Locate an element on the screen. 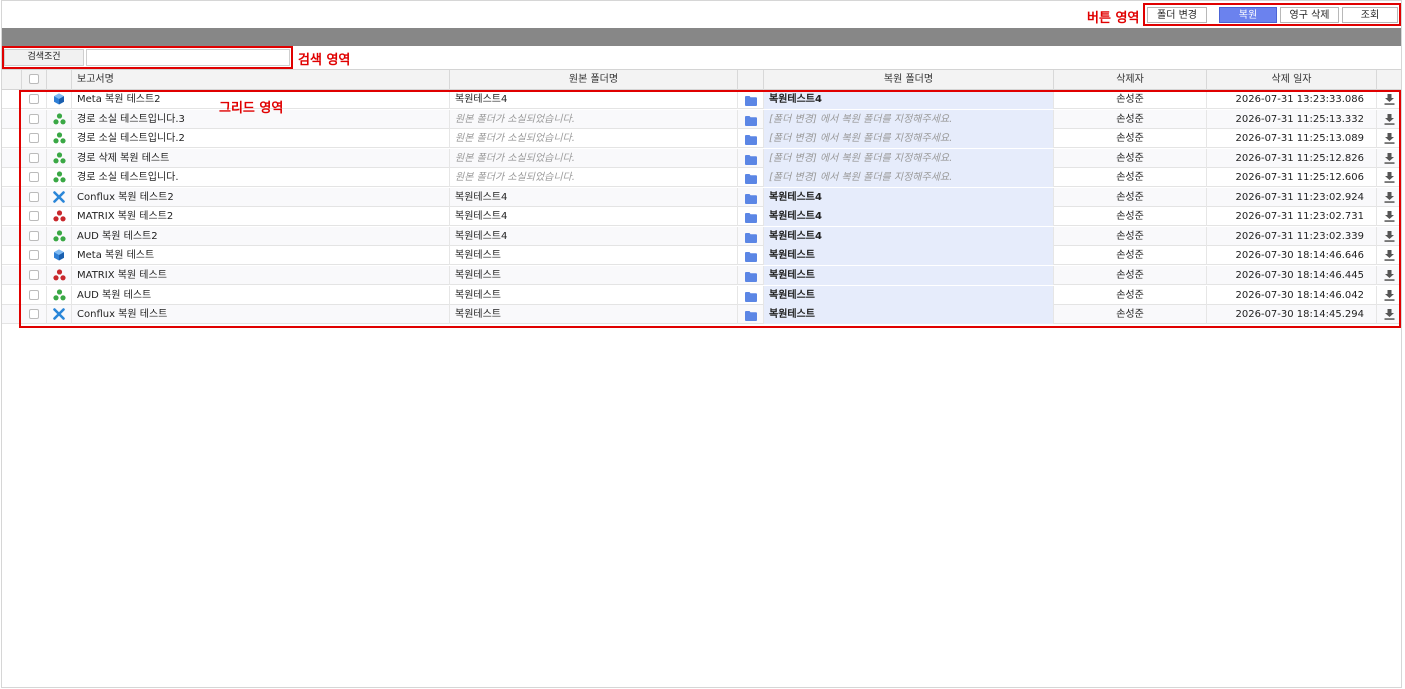  col-report-name: 보고서명 is located at coordinates (261, 80).